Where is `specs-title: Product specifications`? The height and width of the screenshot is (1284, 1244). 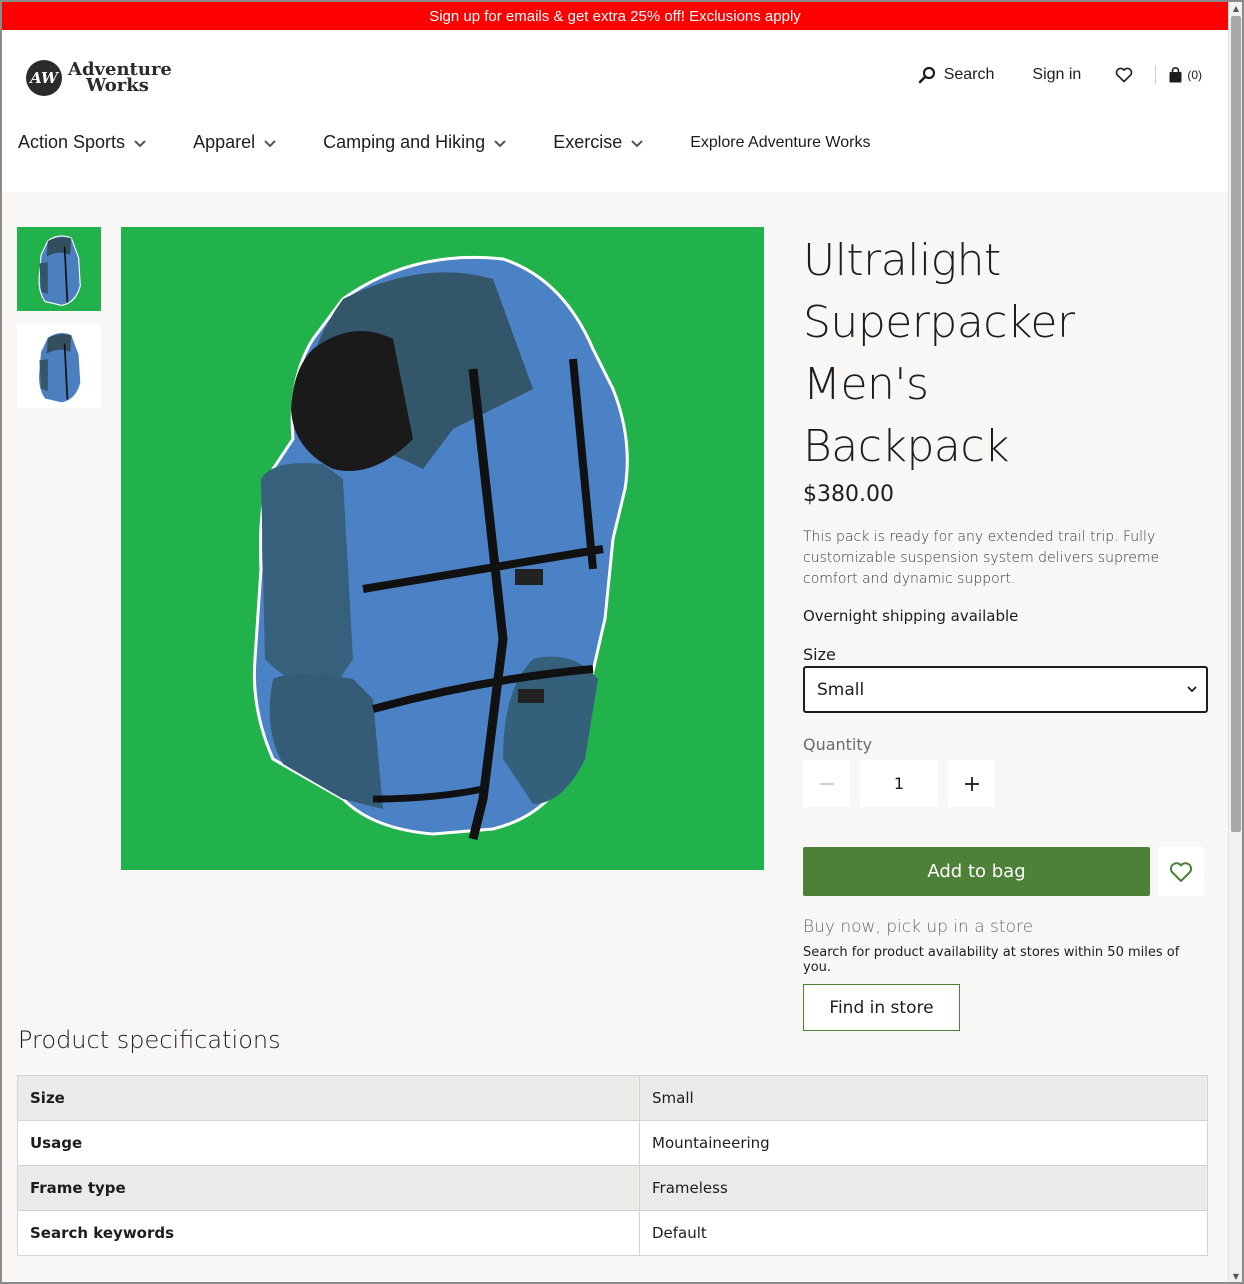
specs-title: Product specifications is located at coordinates (149, 1040).